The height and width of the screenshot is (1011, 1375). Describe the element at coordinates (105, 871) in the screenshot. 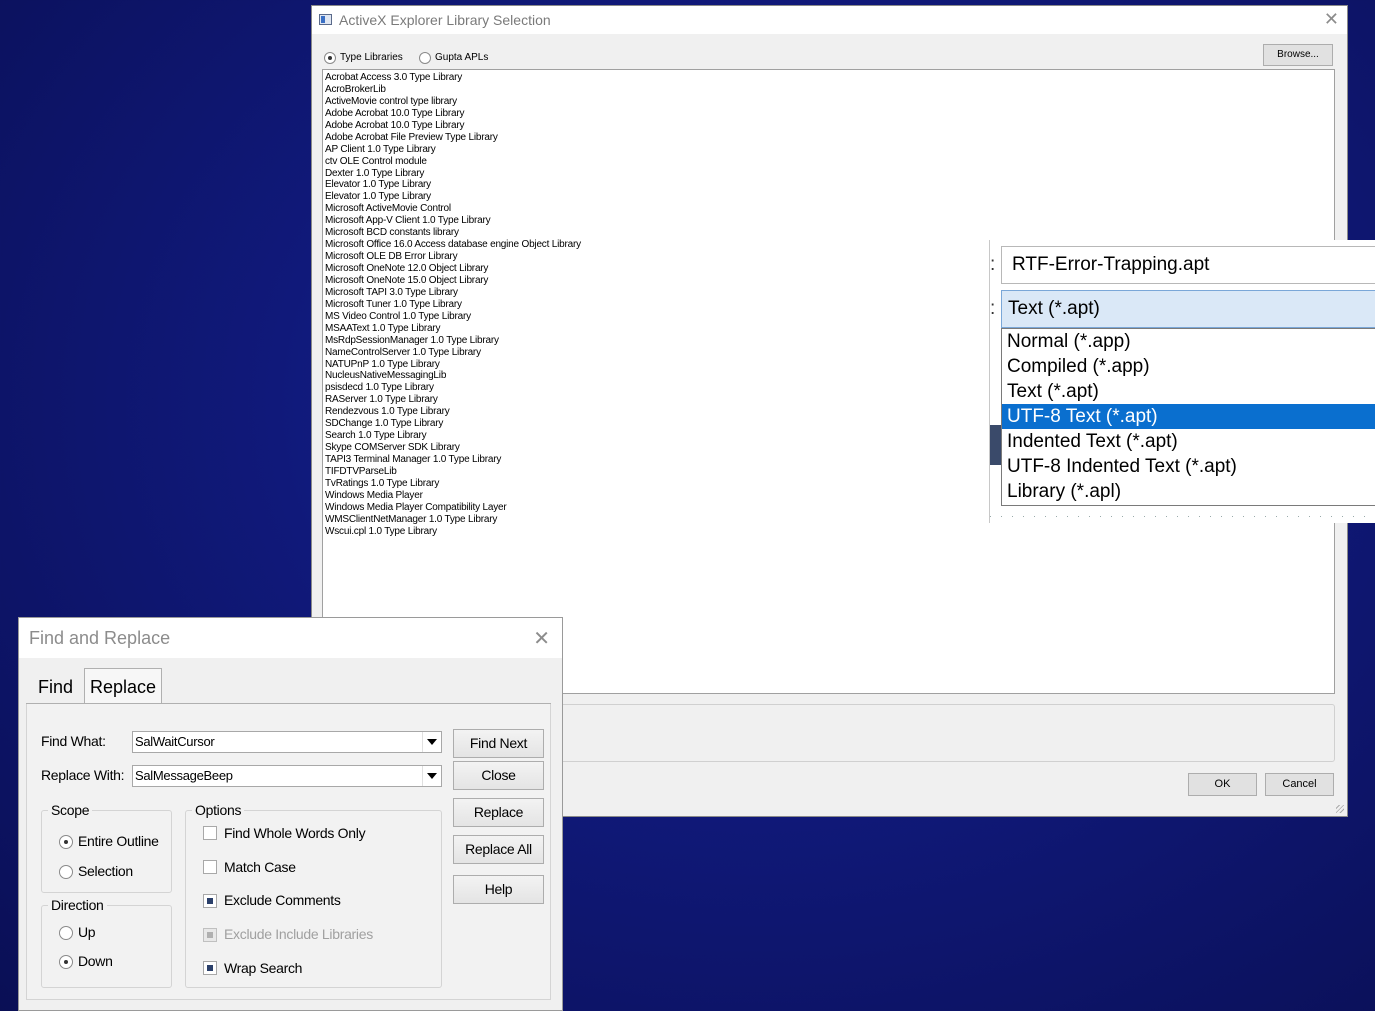

I see `selection-label: Selection` at that location.